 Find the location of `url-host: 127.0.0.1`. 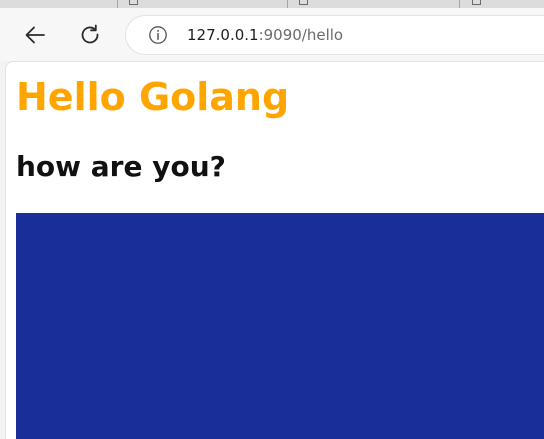

url-host: 127.0.0.1 is located at coordinates (223, 35).